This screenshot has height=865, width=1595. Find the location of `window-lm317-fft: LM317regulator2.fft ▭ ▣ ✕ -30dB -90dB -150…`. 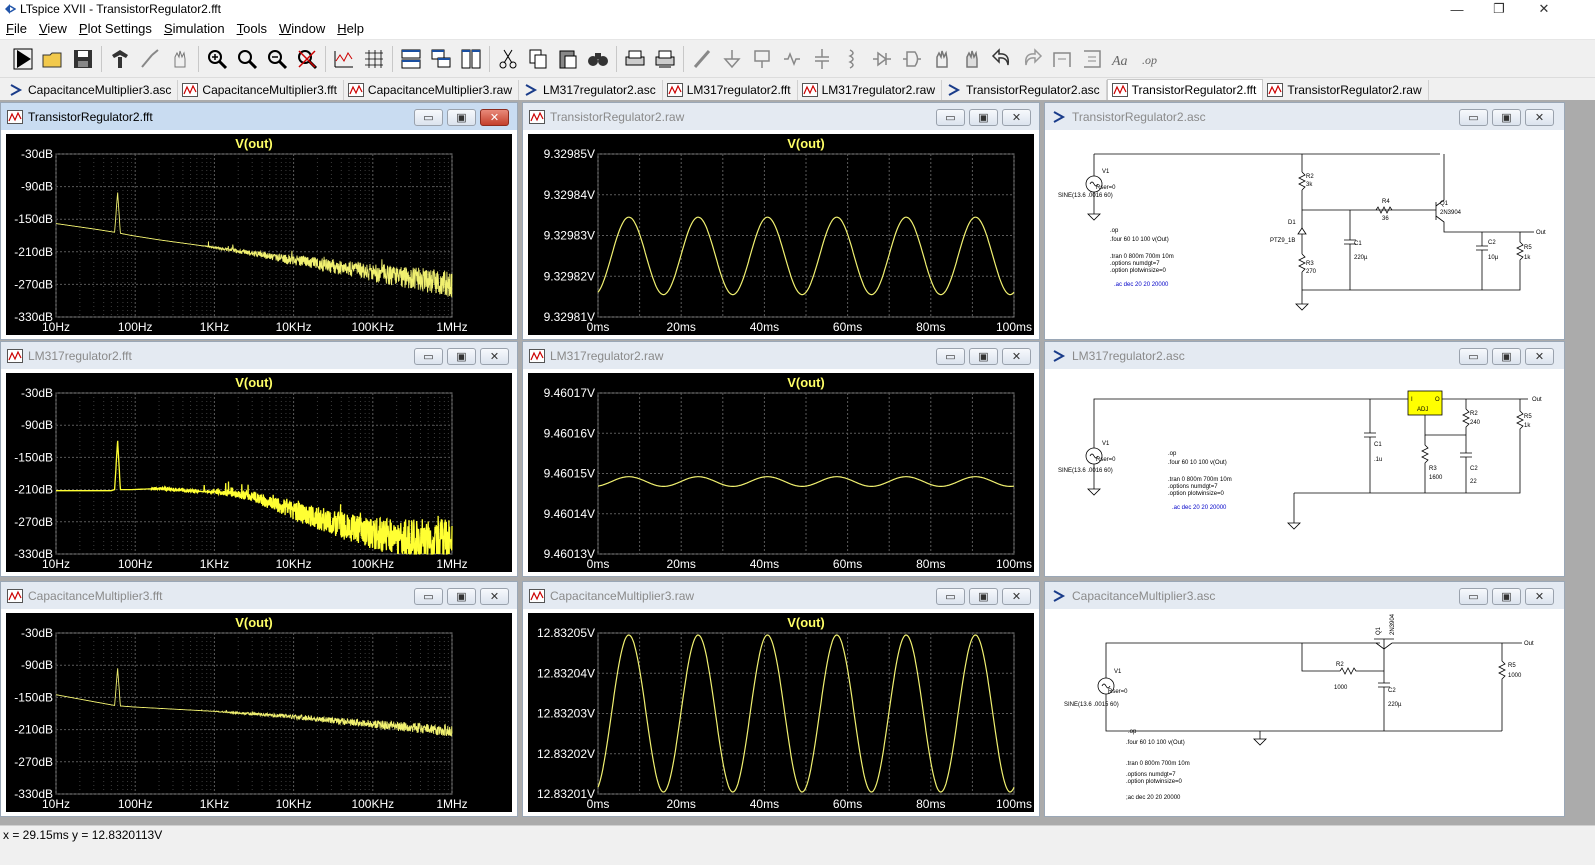

window-lm317-fft: LM317regulator2.fft ▭ ▣ ✕ -30dB -90dB -150… is located at coordinates (259, 459).